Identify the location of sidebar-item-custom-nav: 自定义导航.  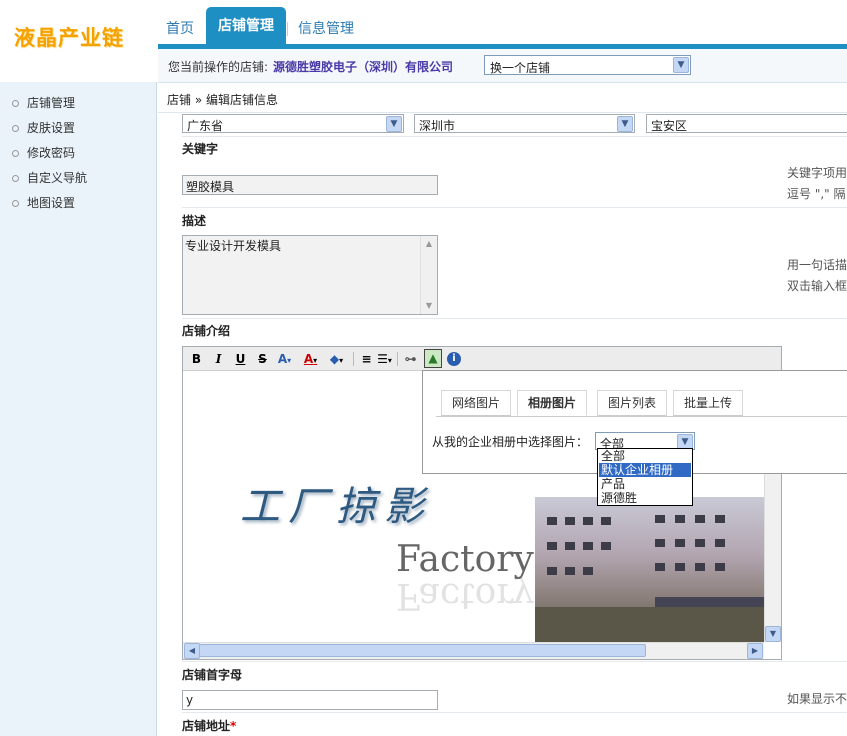
(49, 178).